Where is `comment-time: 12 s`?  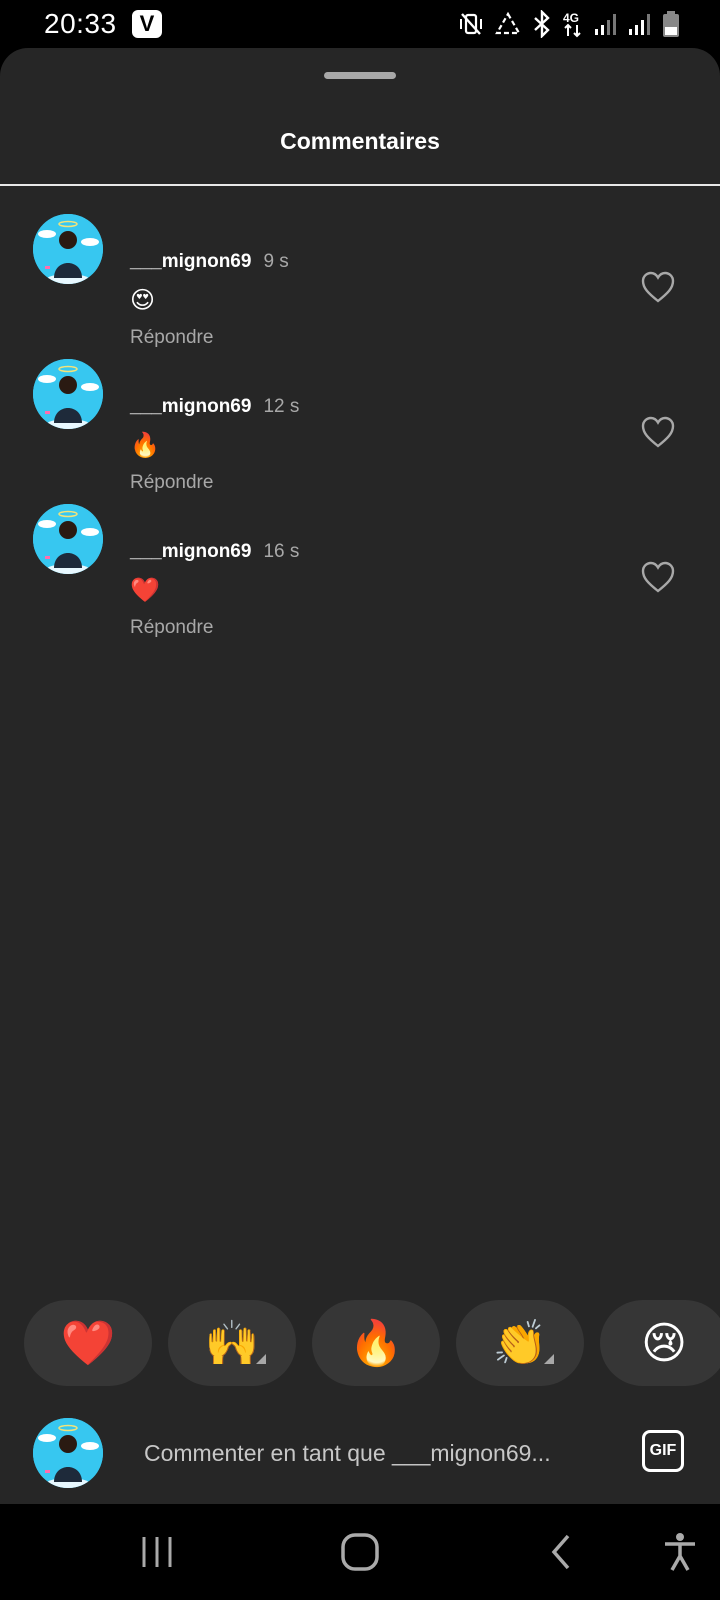 comment-time: 12 s is located at coordinates (281, 406).